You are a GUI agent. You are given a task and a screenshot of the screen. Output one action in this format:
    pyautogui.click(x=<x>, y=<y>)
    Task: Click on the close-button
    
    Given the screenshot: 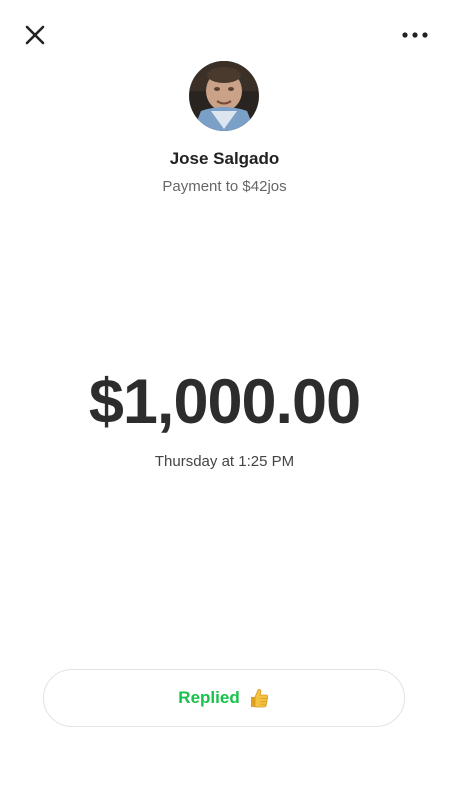 What is the action you would take?
    pyautogui.click(x=35, y=35)
    